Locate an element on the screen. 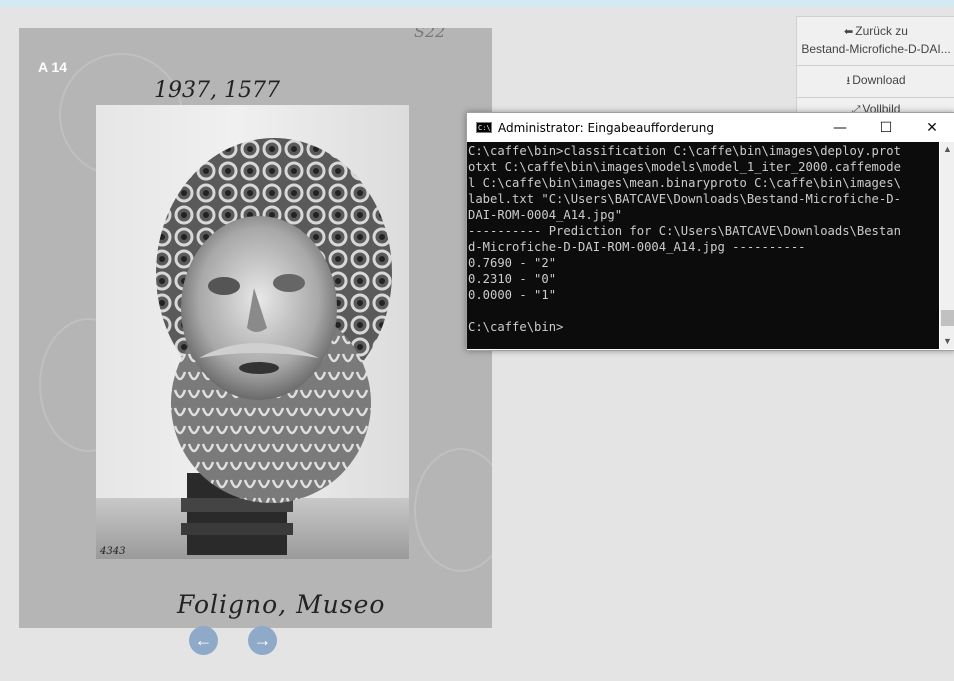 The width and height of the screenshot is (954, 681). previous-image-button: ← is located at coordinates (203, 640).